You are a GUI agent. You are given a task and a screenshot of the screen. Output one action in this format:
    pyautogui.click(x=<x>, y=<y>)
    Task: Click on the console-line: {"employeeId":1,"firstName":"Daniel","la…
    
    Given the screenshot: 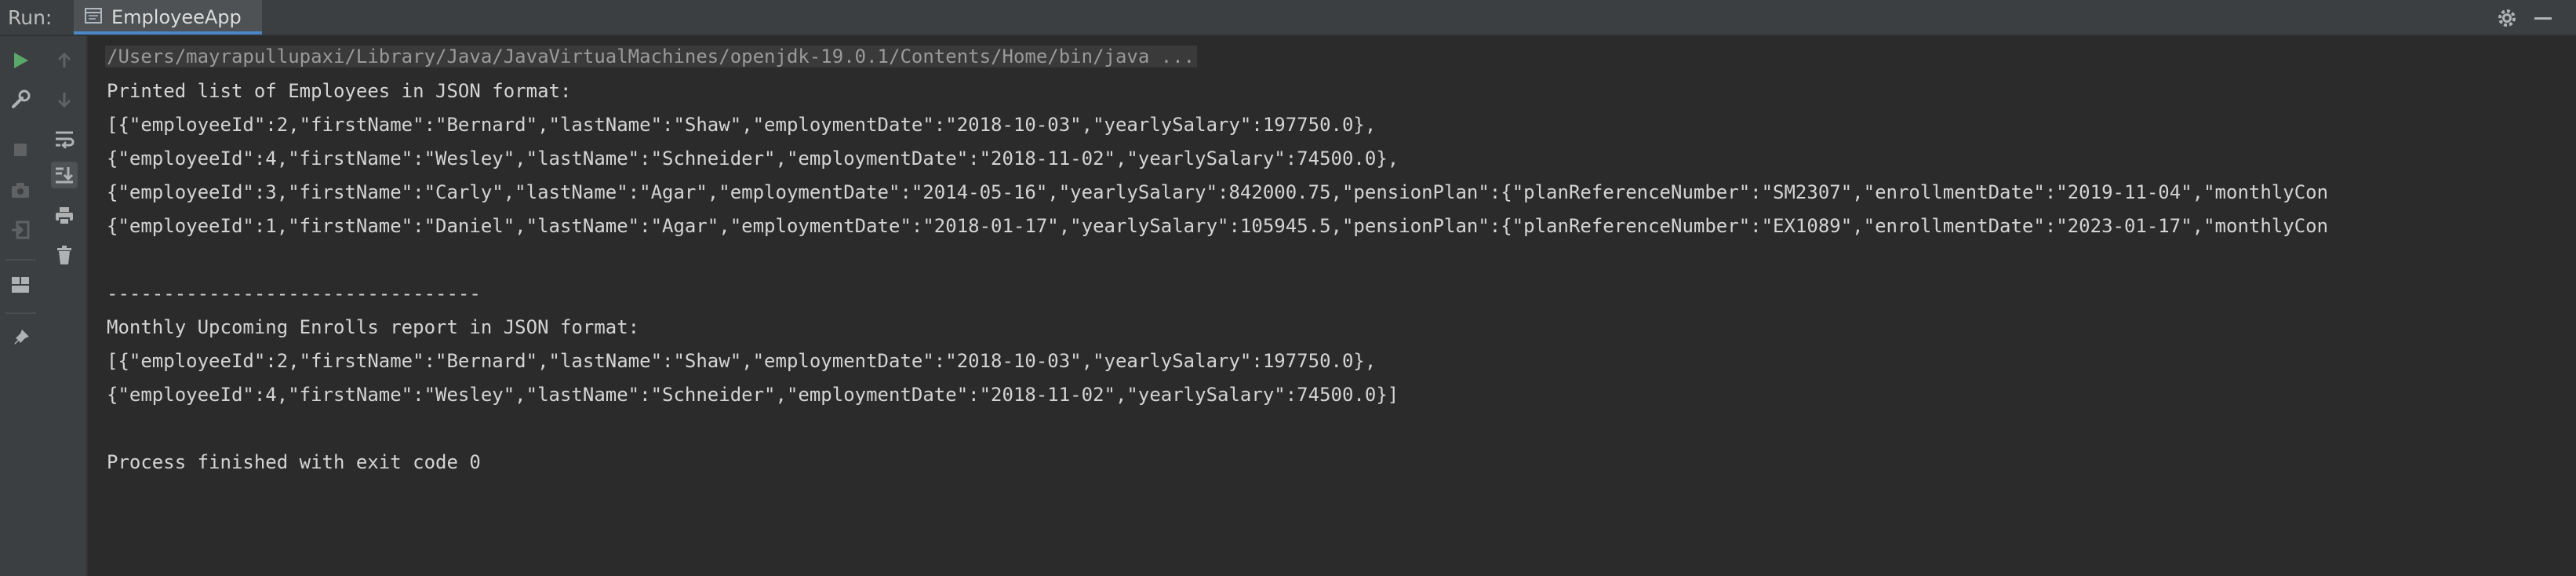 What is the action you would take?
    pyautogui.click(x=1218, y=226)
    